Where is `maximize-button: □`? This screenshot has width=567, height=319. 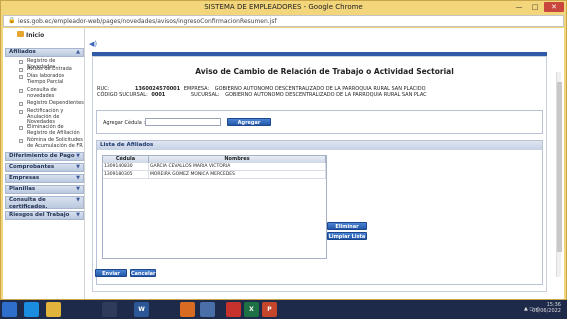 maximize-button: □ is located at coordinates (535, 7).